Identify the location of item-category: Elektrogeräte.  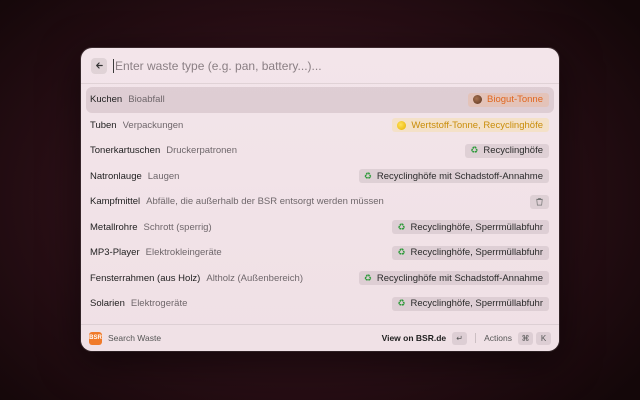
(159, 304).